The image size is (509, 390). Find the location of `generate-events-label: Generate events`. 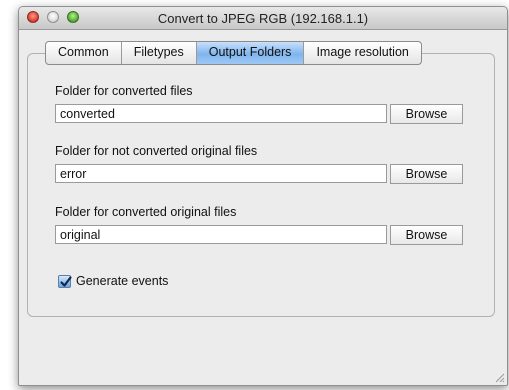

generate-events-label: Generate events is located at coordinates (122, 281).